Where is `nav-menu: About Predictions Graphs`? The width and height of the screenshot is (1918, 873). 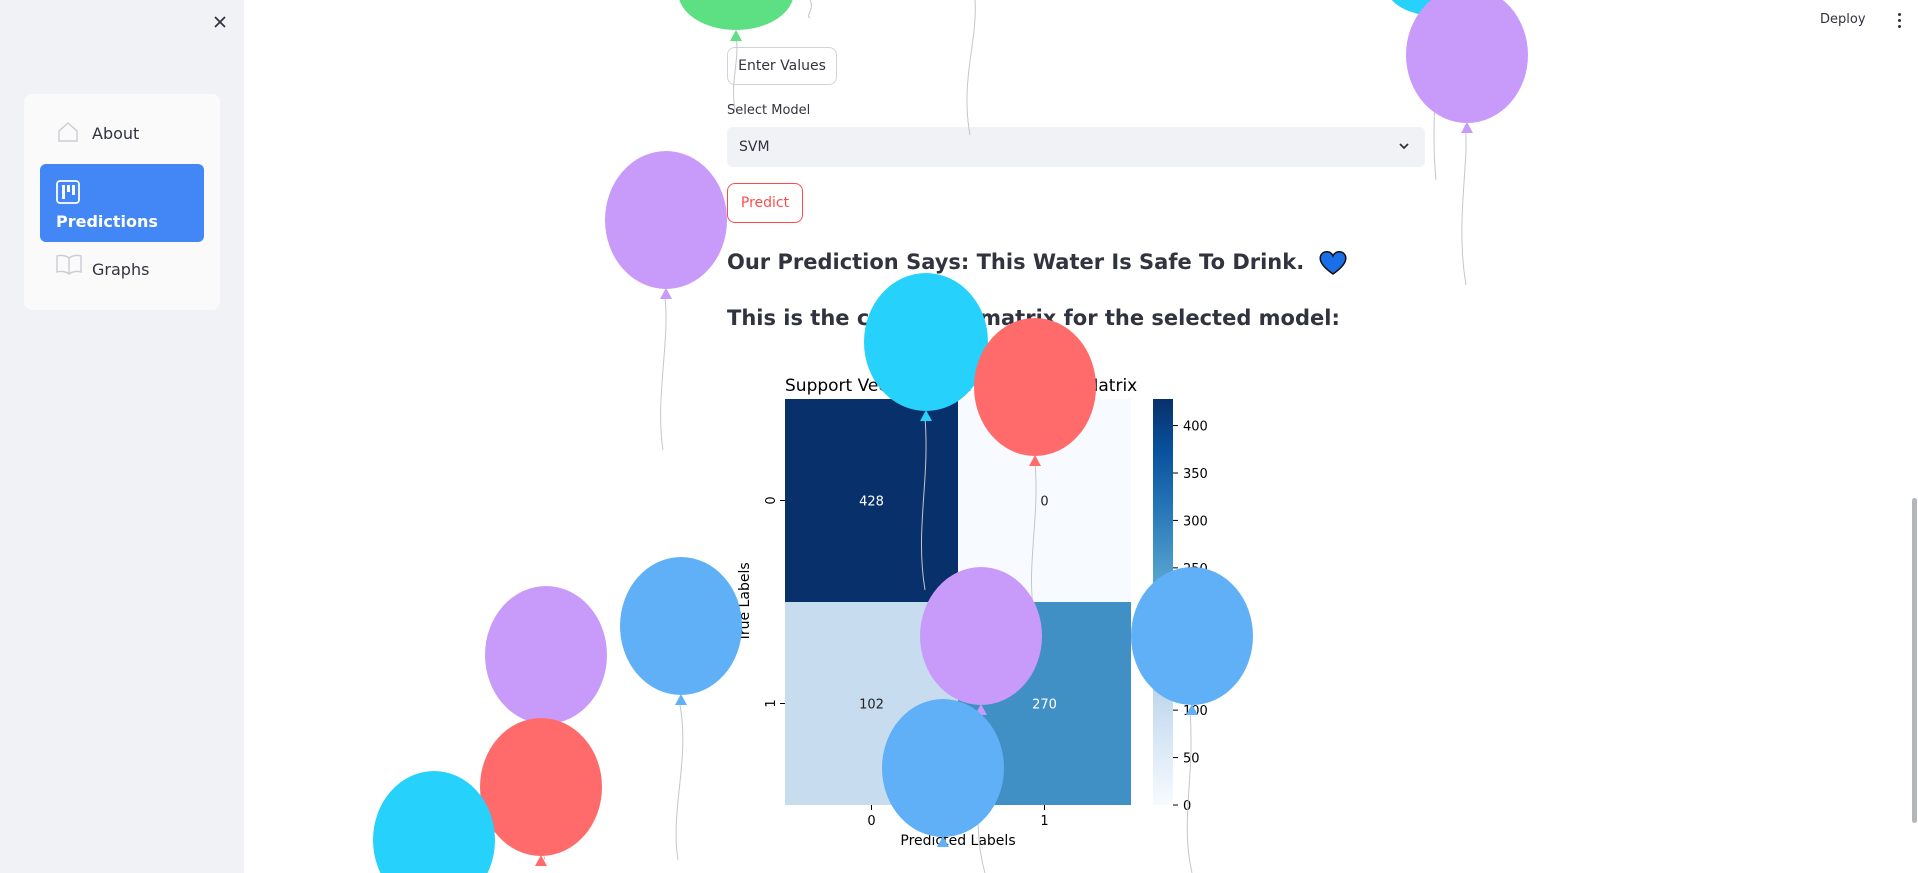 nav-menu: About Predictions Graphs is located at coordinates (122, 202).